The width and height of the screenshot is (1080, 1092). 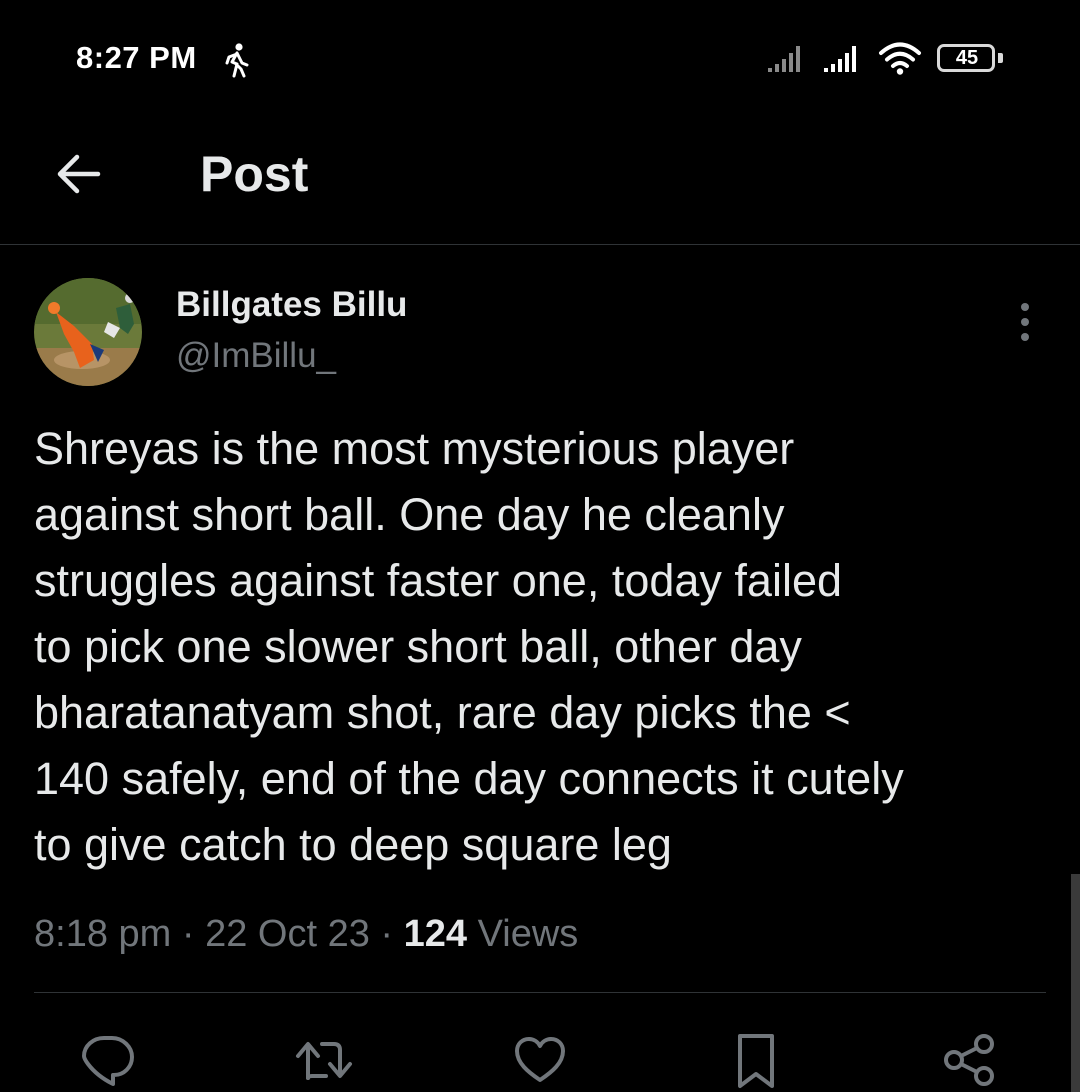 I want to click on reply-icon, so click(x=108, y=1061).